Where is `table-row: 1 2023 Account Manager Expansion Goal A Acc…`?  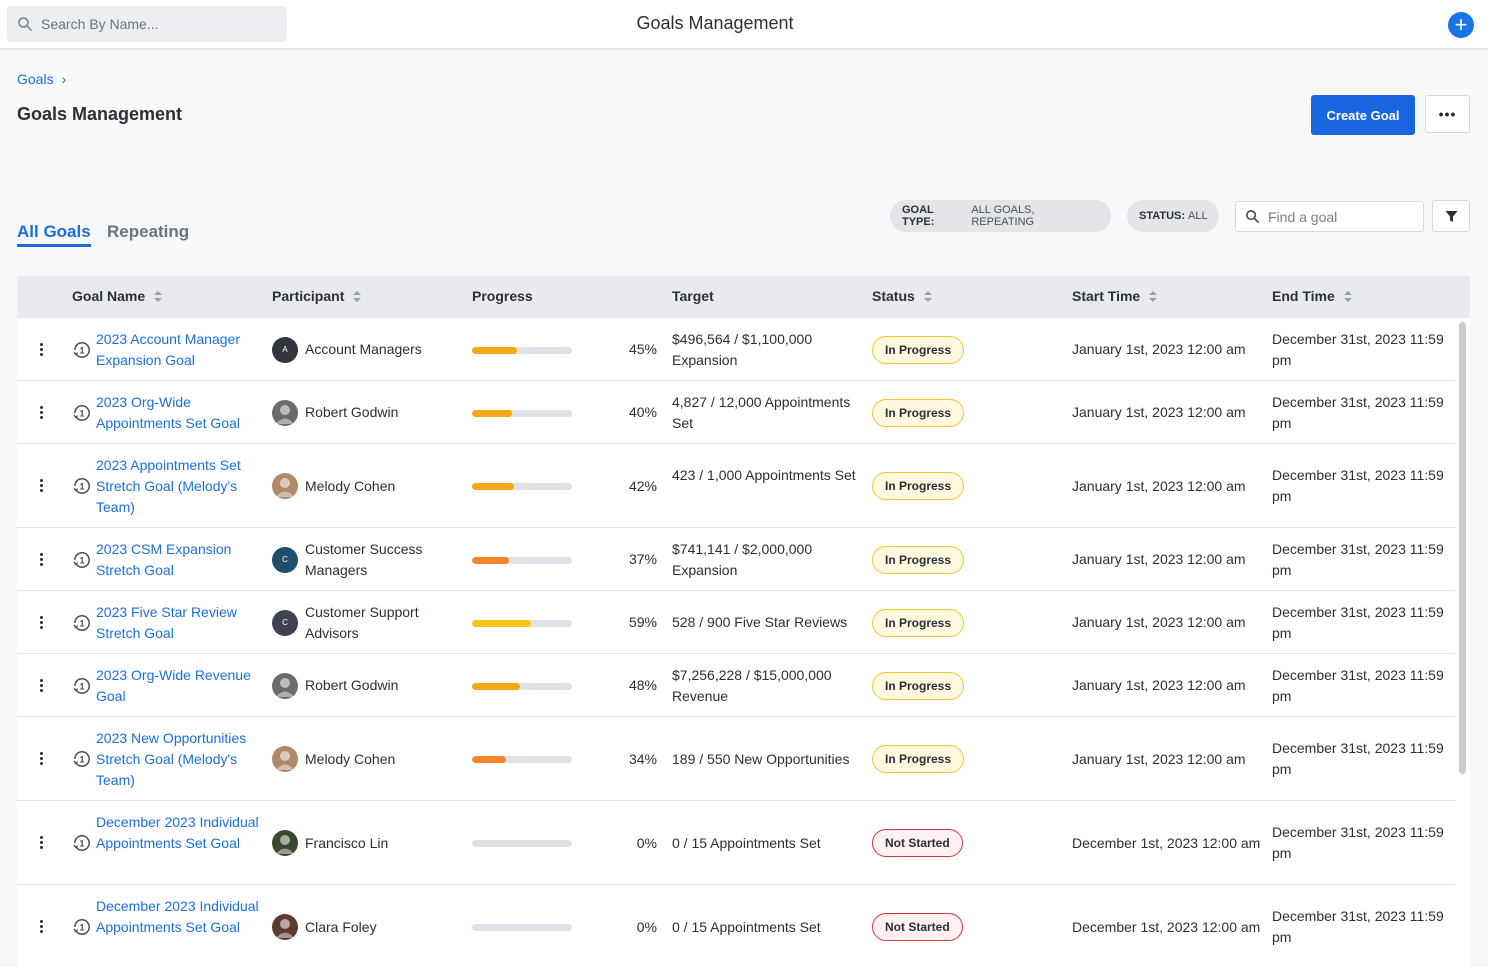 table-row: 1 2023 Account Manager Expansion Goal A Acc… is located at coordinates (736, 349).